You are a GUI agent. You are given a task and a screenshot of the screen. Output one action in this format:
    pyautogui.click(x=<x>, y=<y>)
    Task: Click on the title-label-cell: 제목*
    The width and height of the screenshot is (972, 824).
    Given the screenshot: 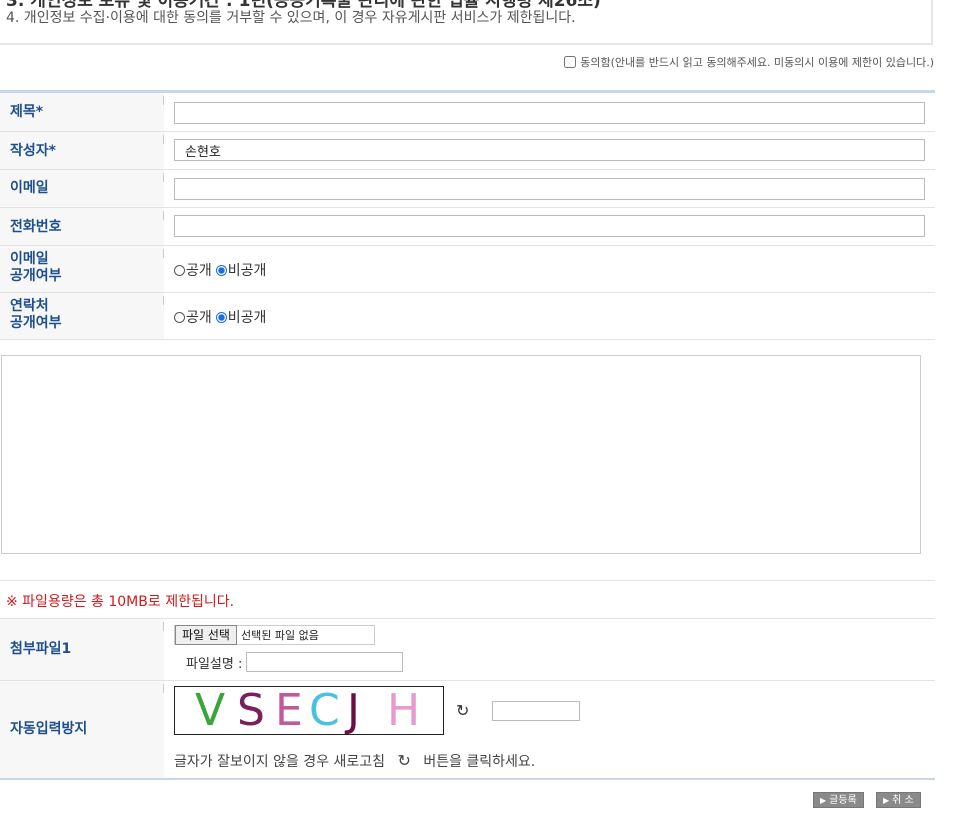 What is the action you would take?
    pyautogui.click(x=82, y=112)
    